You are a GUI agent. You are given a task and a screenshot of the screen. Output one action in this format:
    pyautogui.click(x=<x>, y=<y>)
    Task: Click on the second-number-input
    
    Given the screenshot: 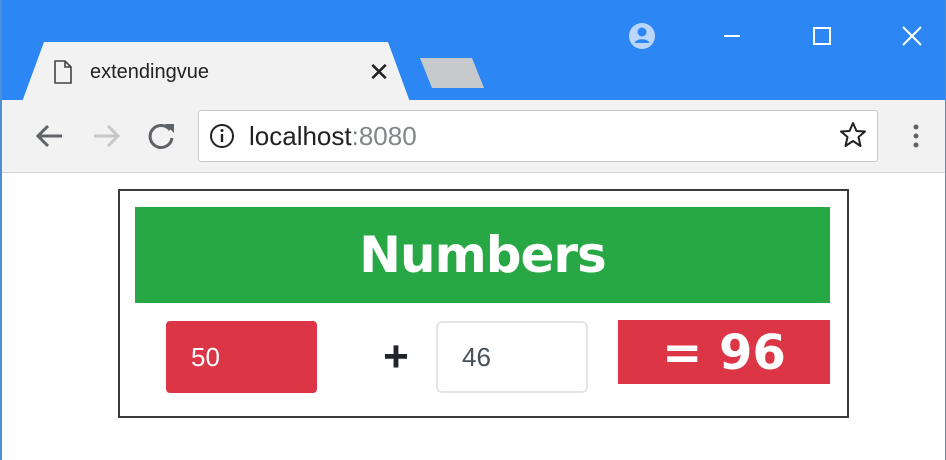 What is the action you would take?
    pyautogui.click(x=512, y=357)
    